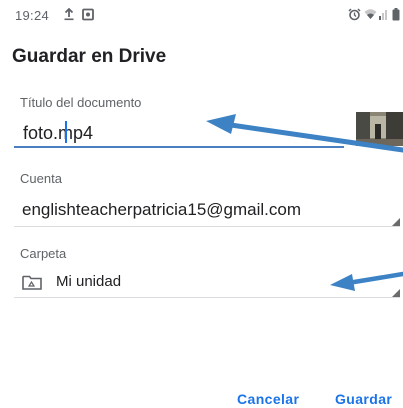  I want to click on wifi-icon, so click(370, 14).